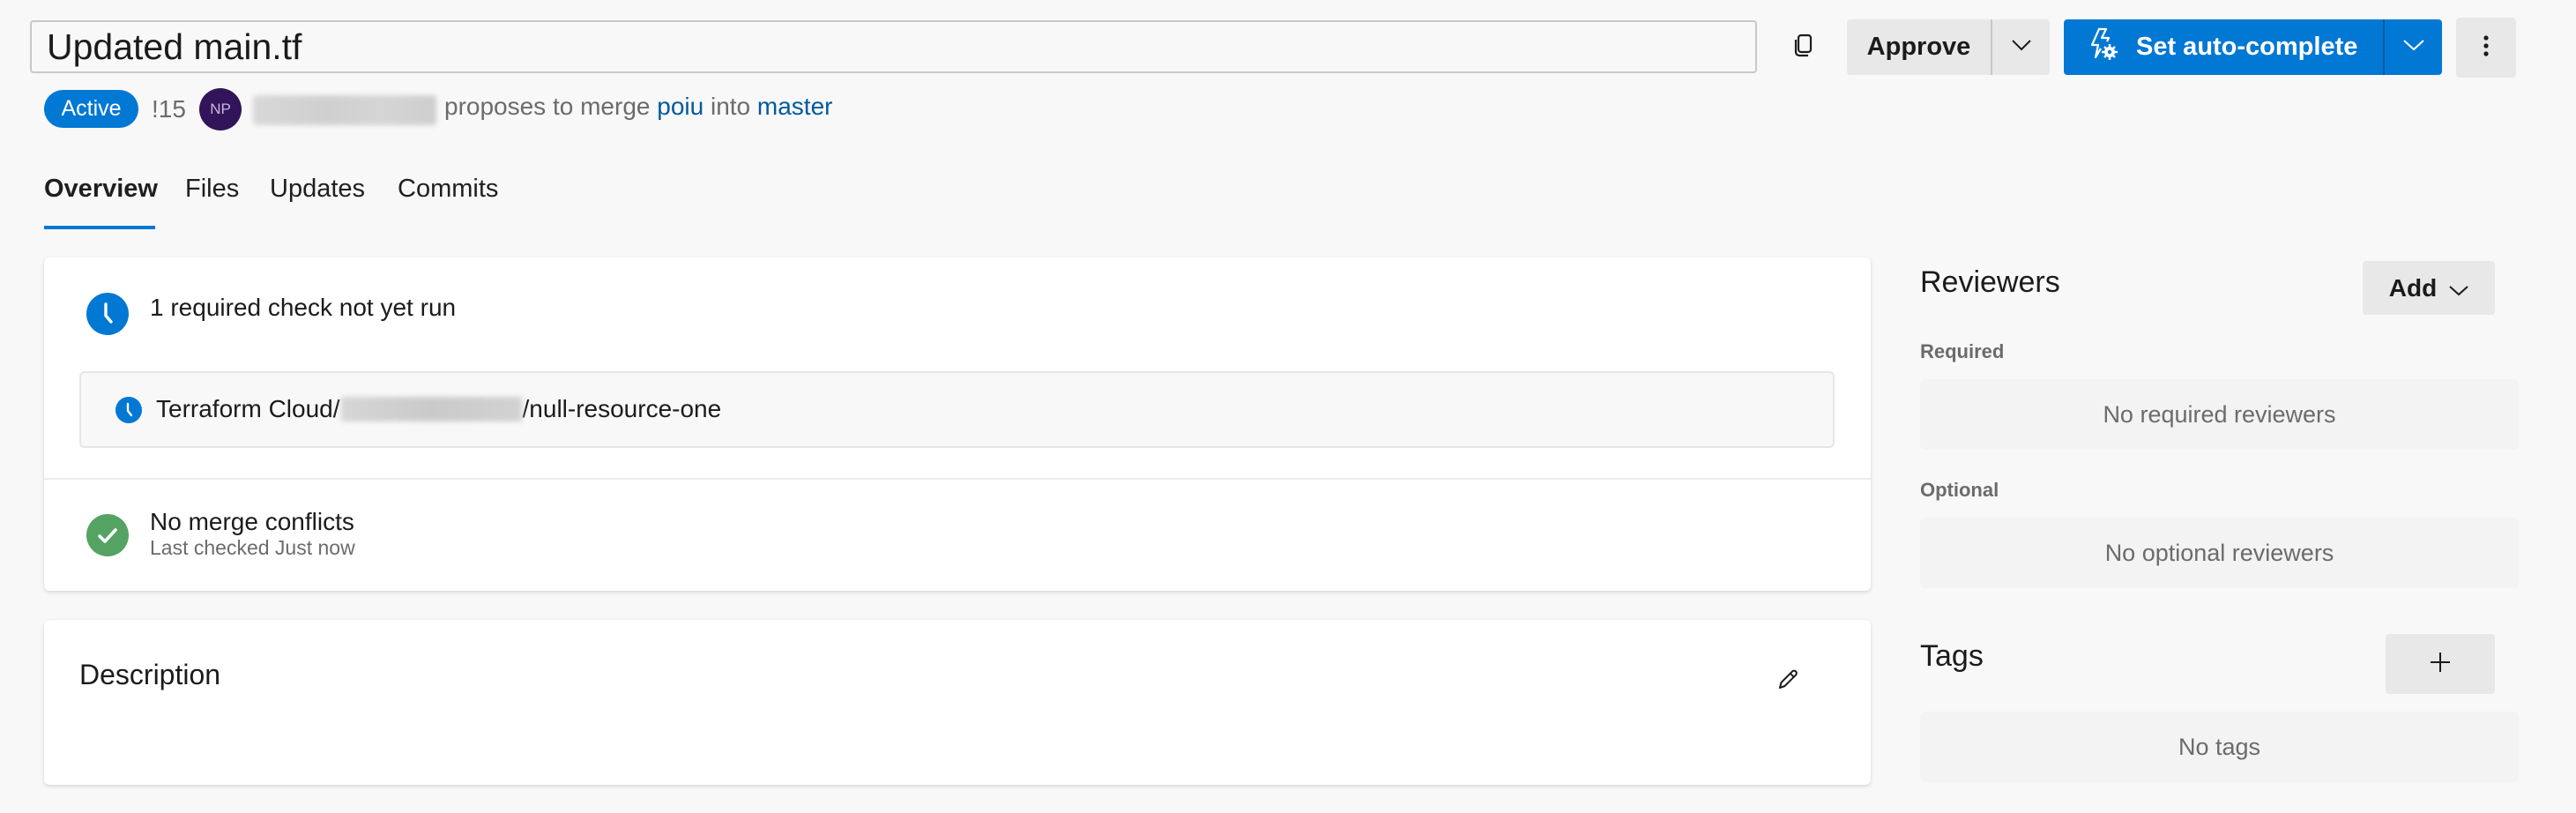 The image size is (2576, 813). Describe the element at coordinates (1990, 282) in the screenshot. I see `reviewers-title: Reviewers` at that location.